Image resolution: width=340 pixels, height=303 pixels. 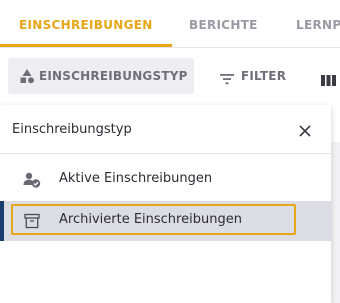 What do you see at coordinates (27, 76) in the screenshot?
I see `shapes-icon` at bounding box center [27, 76].